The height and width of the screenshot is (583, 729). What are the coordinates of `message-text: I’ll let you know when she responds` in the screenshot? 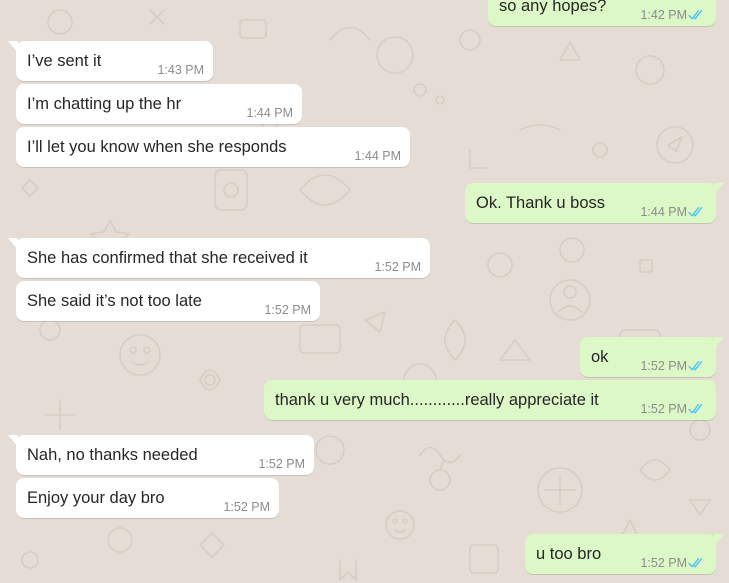 It's located at (157, 147).